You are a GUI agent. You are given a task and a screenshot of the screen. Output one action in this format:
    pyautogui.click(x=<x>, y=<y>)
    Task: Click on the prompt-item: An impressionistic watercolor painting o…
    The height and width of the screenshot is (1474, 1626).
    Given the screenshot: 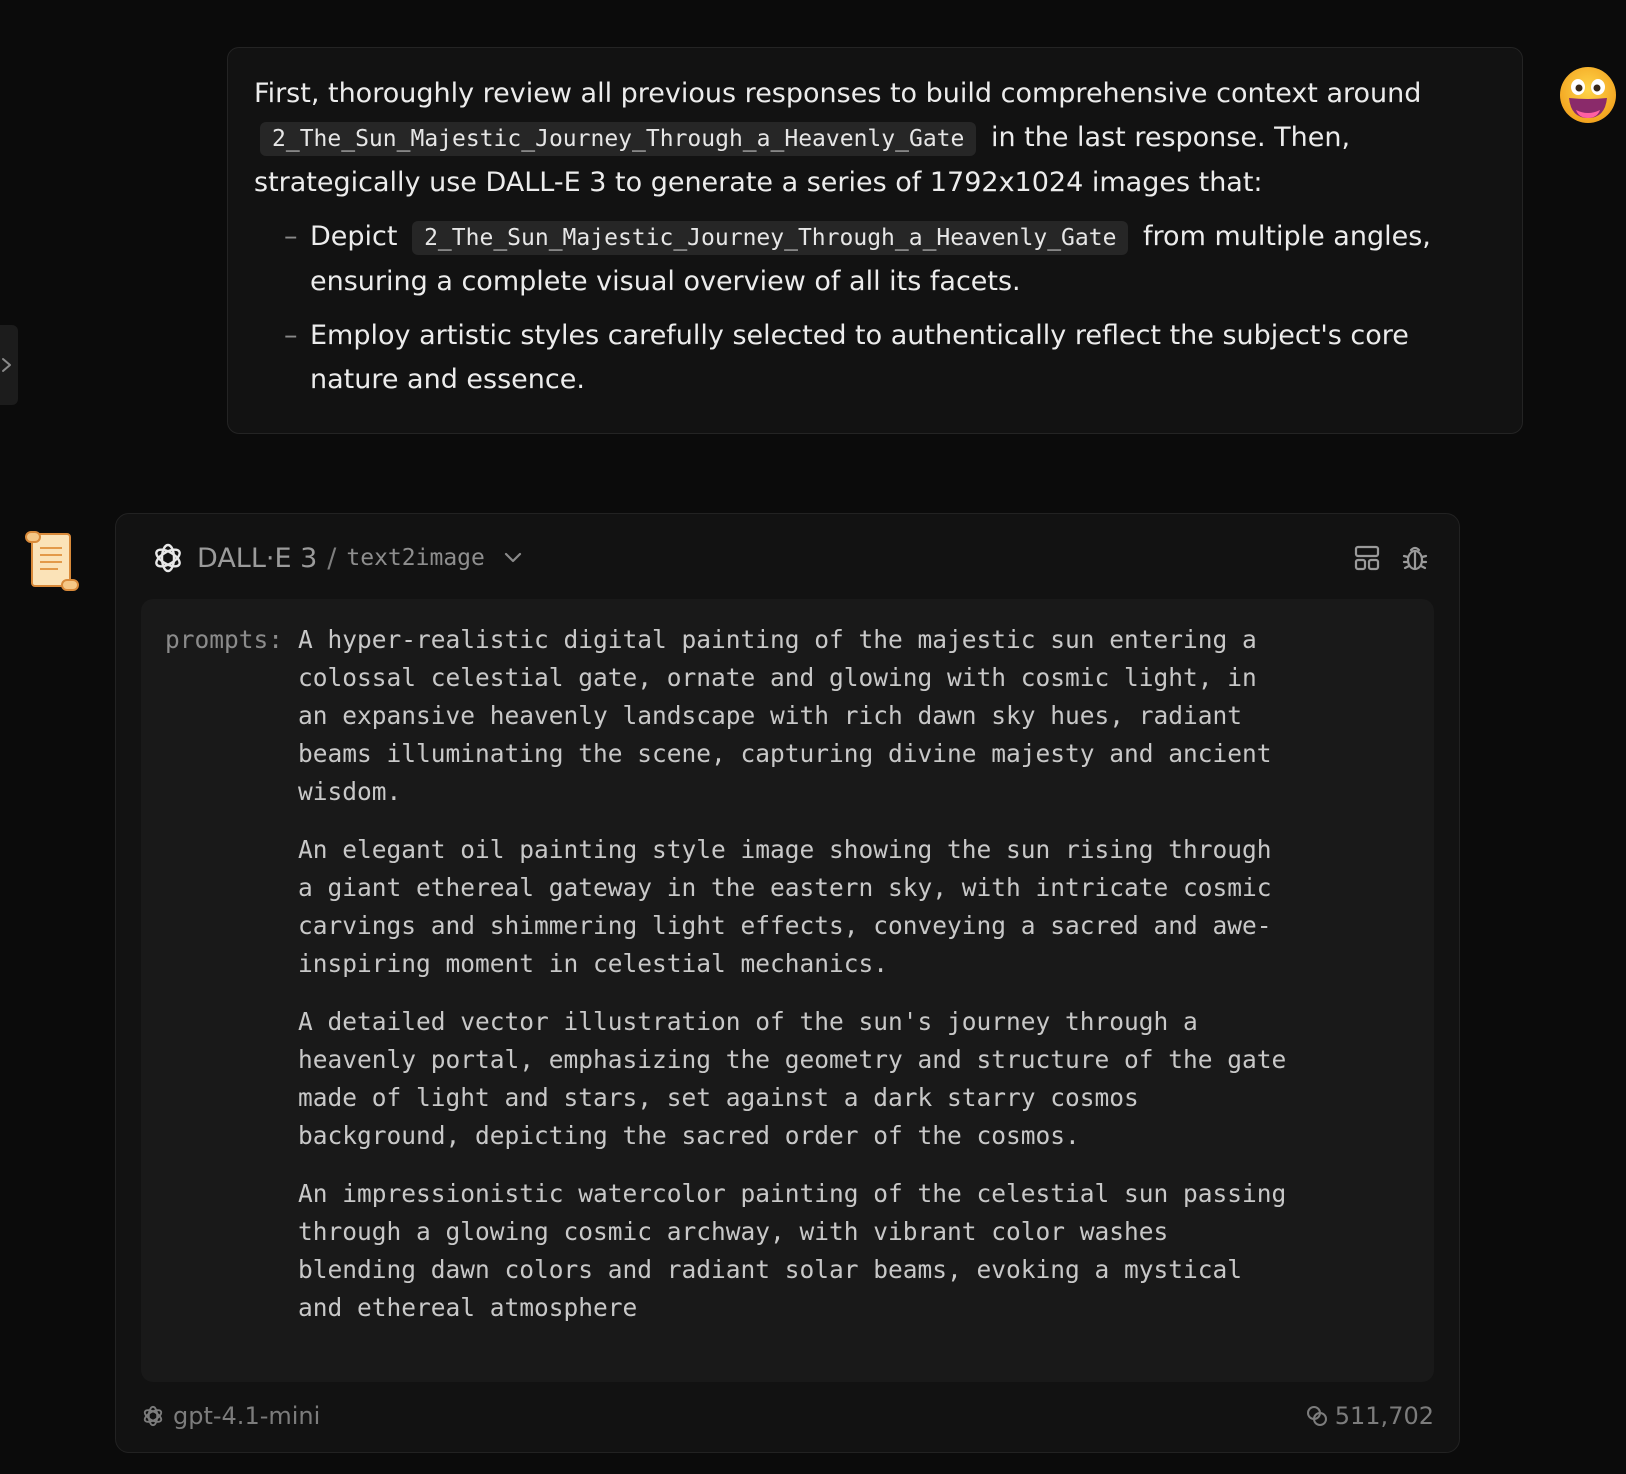 What is the action you would take?
    pyautogui.click(x=792, y=1250)
    